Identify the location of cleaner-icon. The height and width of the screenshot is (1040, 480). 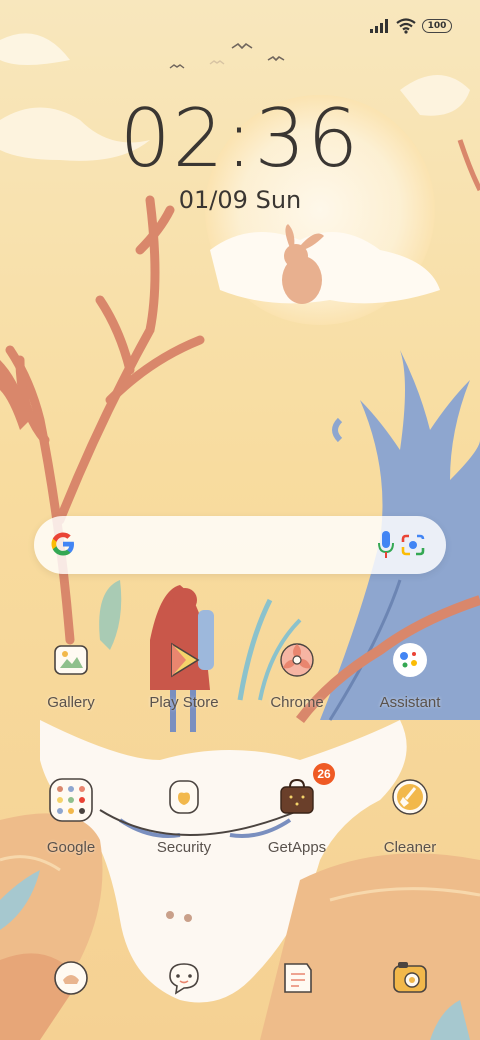
(410, 797).